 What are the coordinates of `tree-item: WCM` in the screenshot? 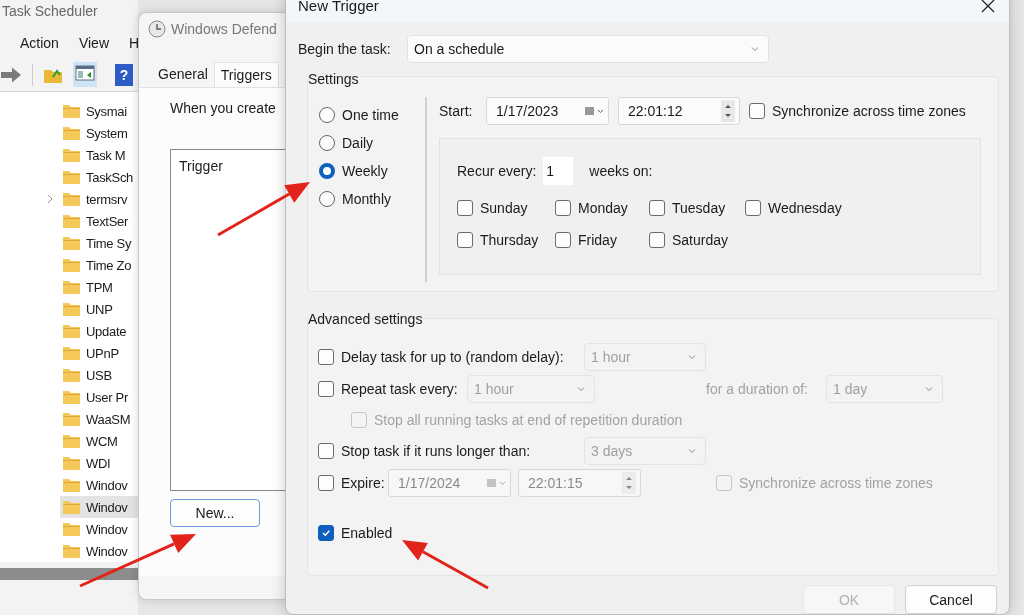 It's located at (69, 441).